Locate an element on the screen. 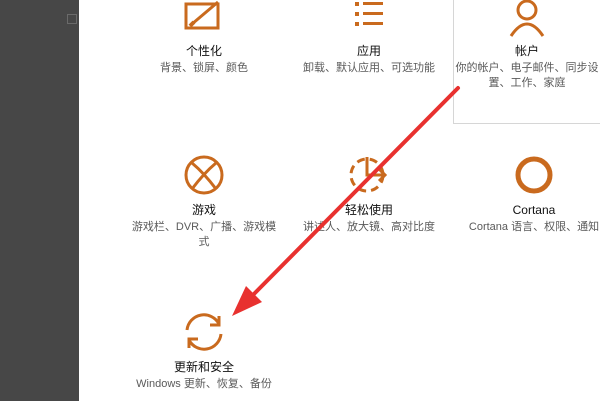 This screenshot has height=401, width=600. small-square-icon is located at coordinates (72, 19).